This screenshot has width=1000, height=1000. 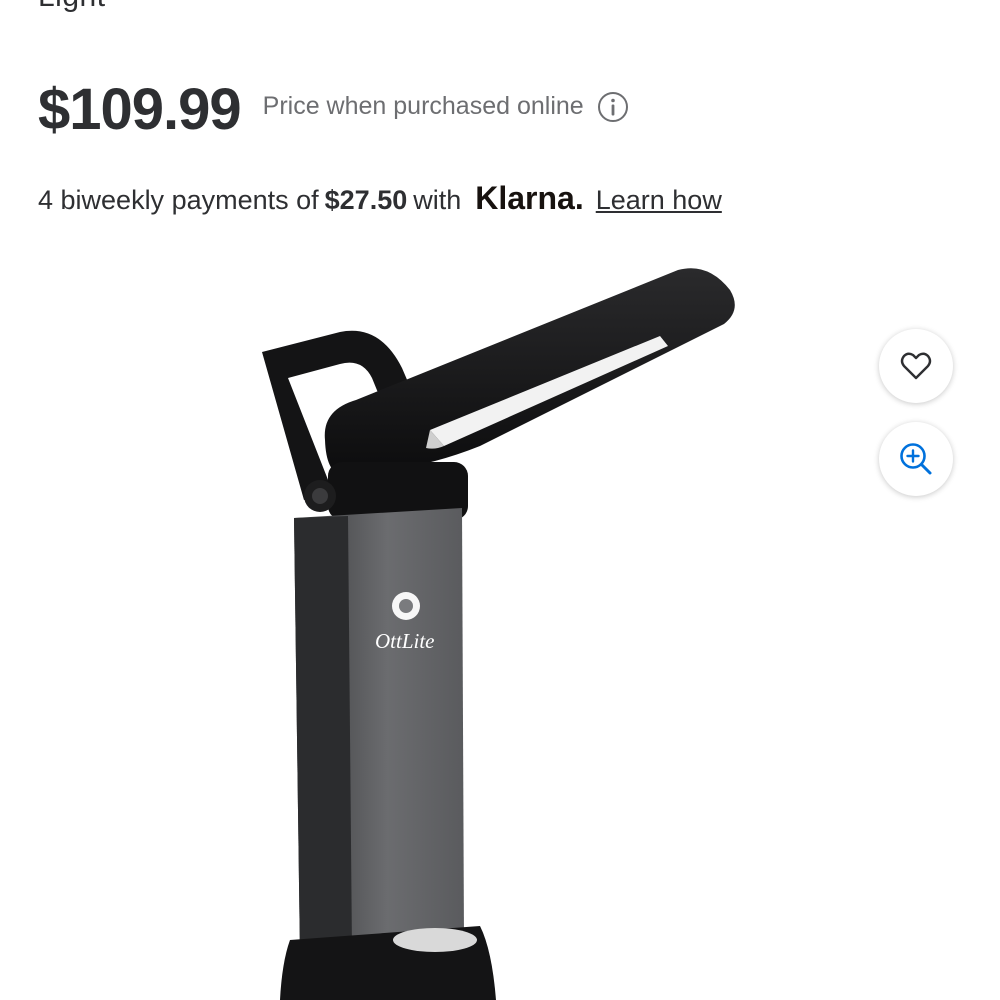 I want to click on zoom-in-icon, so click(x=916, y=459).